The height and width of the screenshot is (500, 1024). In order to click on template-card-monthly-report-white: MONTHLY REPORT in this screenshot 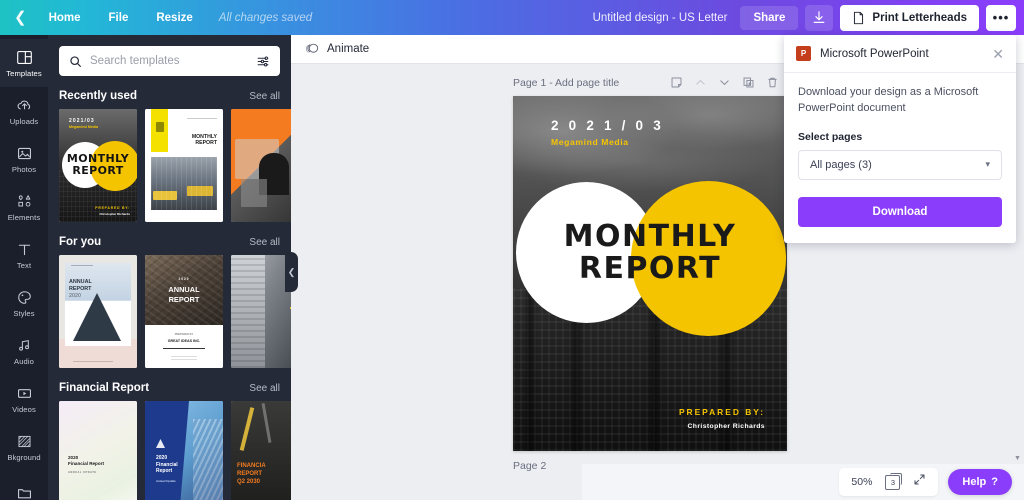, I will do `click(184, 165)`.